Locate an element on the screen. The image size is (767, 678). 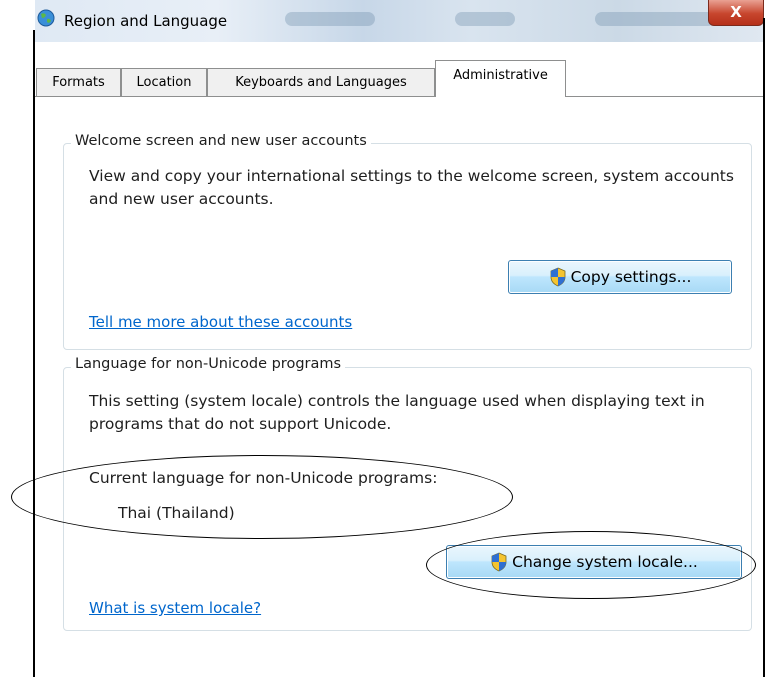
tab-keyboards-and-languages: Keyboards and Languages is located at coordinates (321, 82).